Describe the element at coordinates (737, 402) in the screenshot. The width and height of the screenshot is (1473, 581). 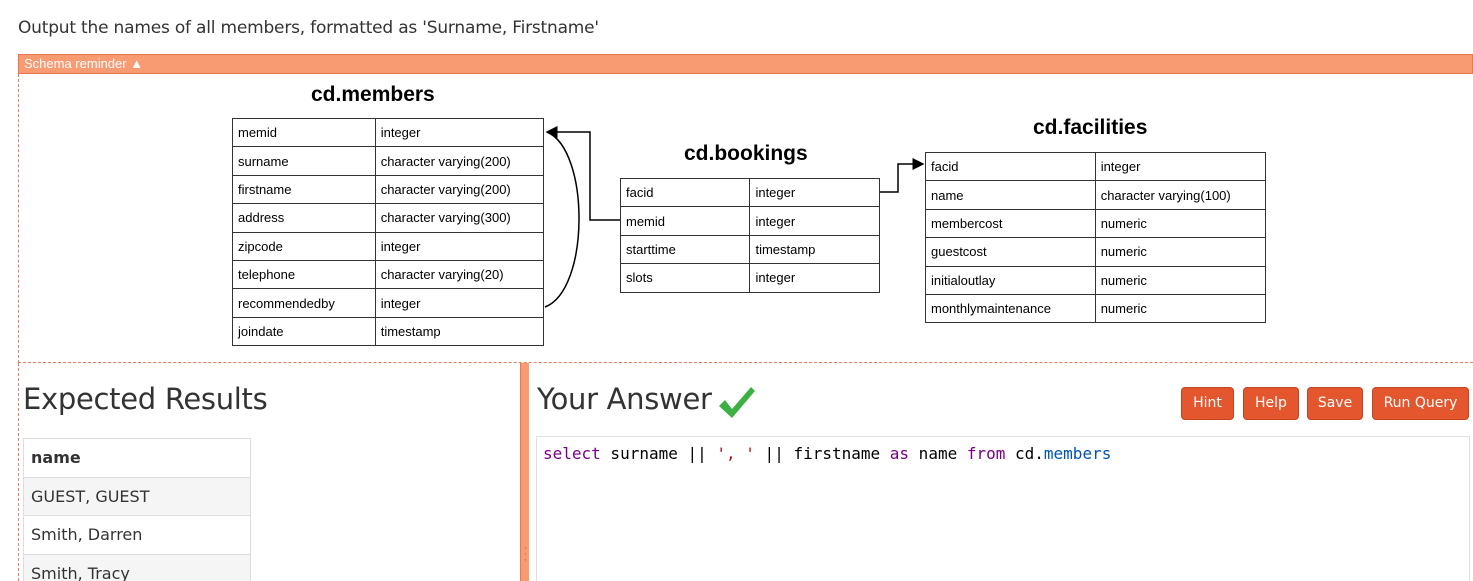
I see `checkmark-icon` at that location.